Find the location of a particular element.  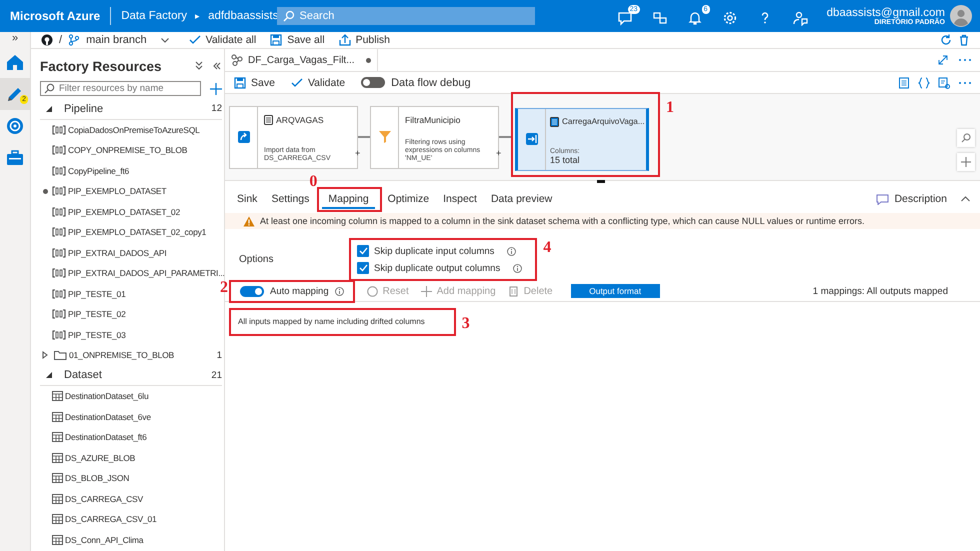

description-button: Description is located at coordinates (911, 199).